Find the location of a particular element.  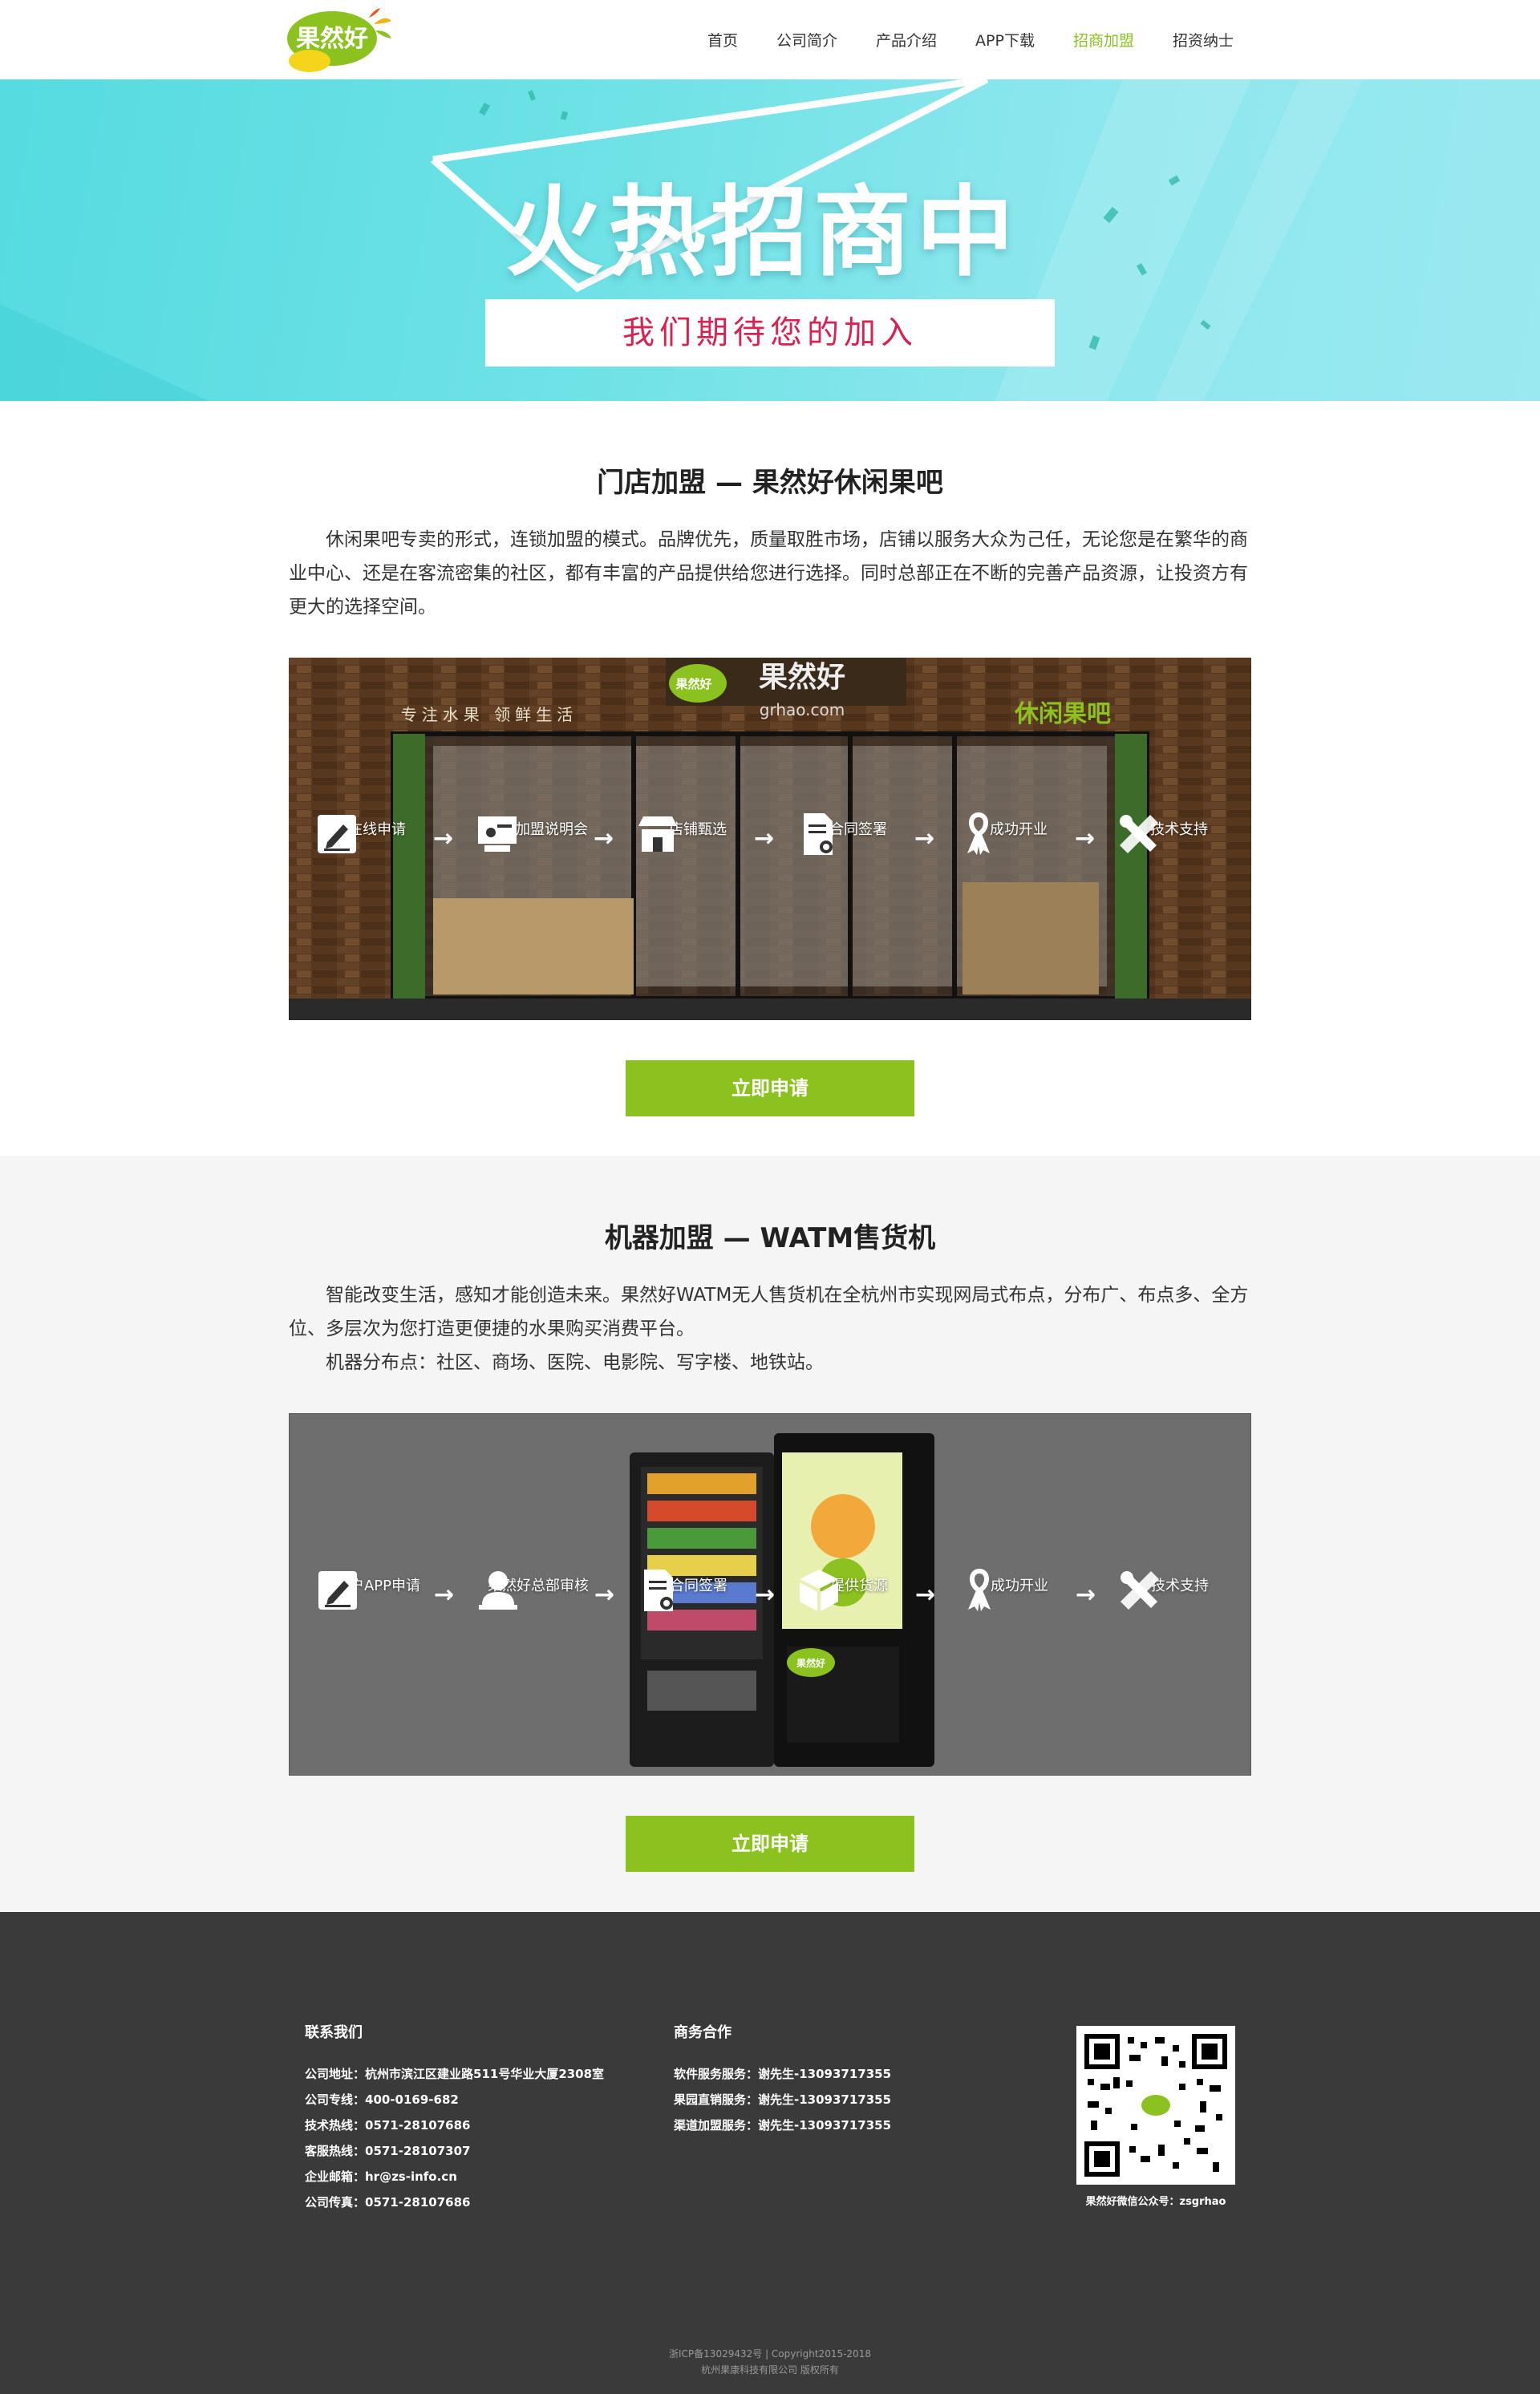

nav-about: 公司简介 is located at coordinates (806, 40).